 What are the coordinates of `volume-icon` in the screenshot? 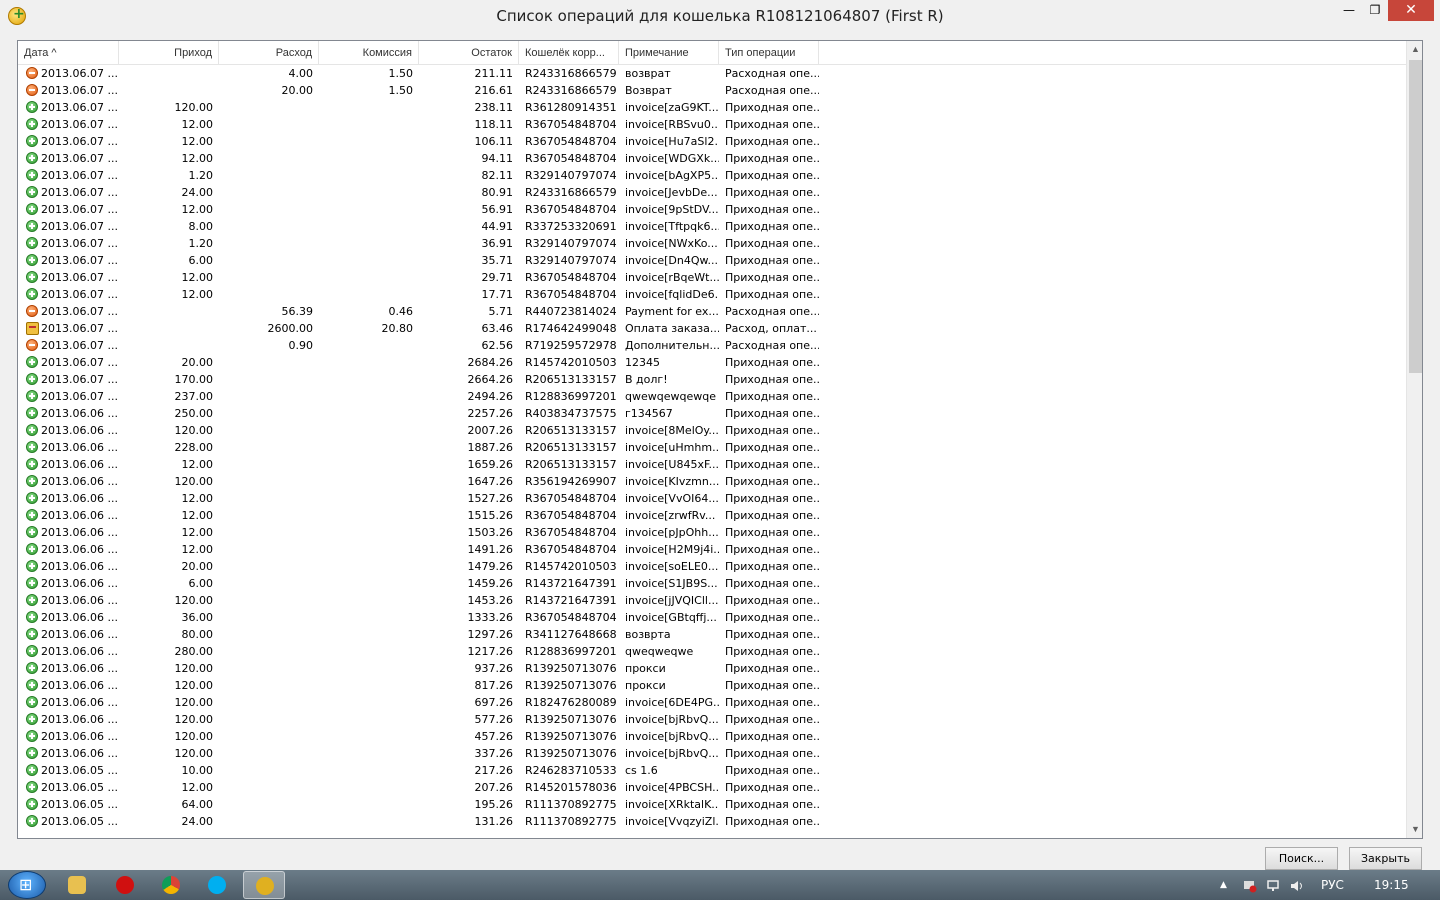 It's located at (1297, 885).